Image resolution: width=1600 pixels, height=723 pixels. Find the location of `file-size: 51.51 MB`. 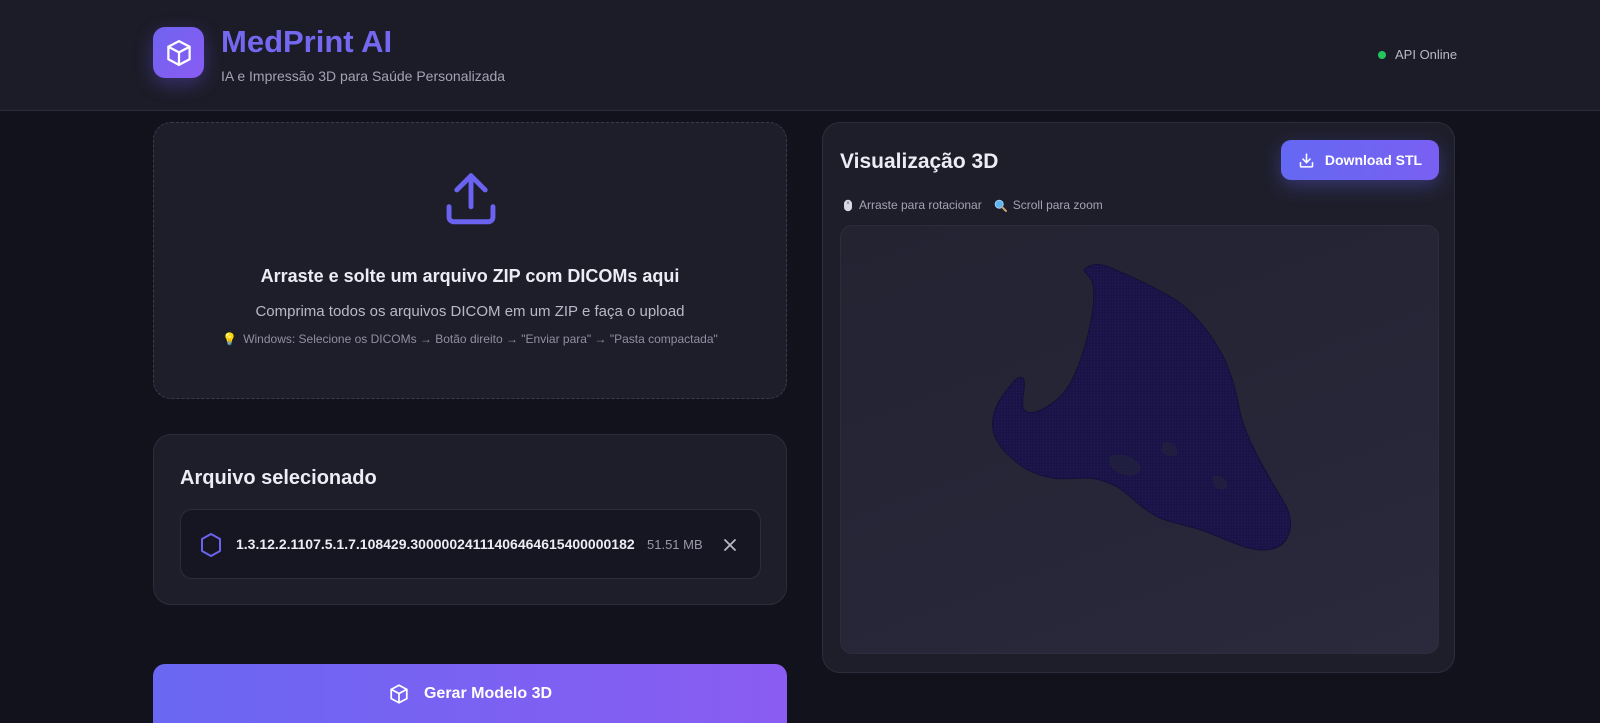

file-size: 51.51 MB is located at coordinates (675, 544).